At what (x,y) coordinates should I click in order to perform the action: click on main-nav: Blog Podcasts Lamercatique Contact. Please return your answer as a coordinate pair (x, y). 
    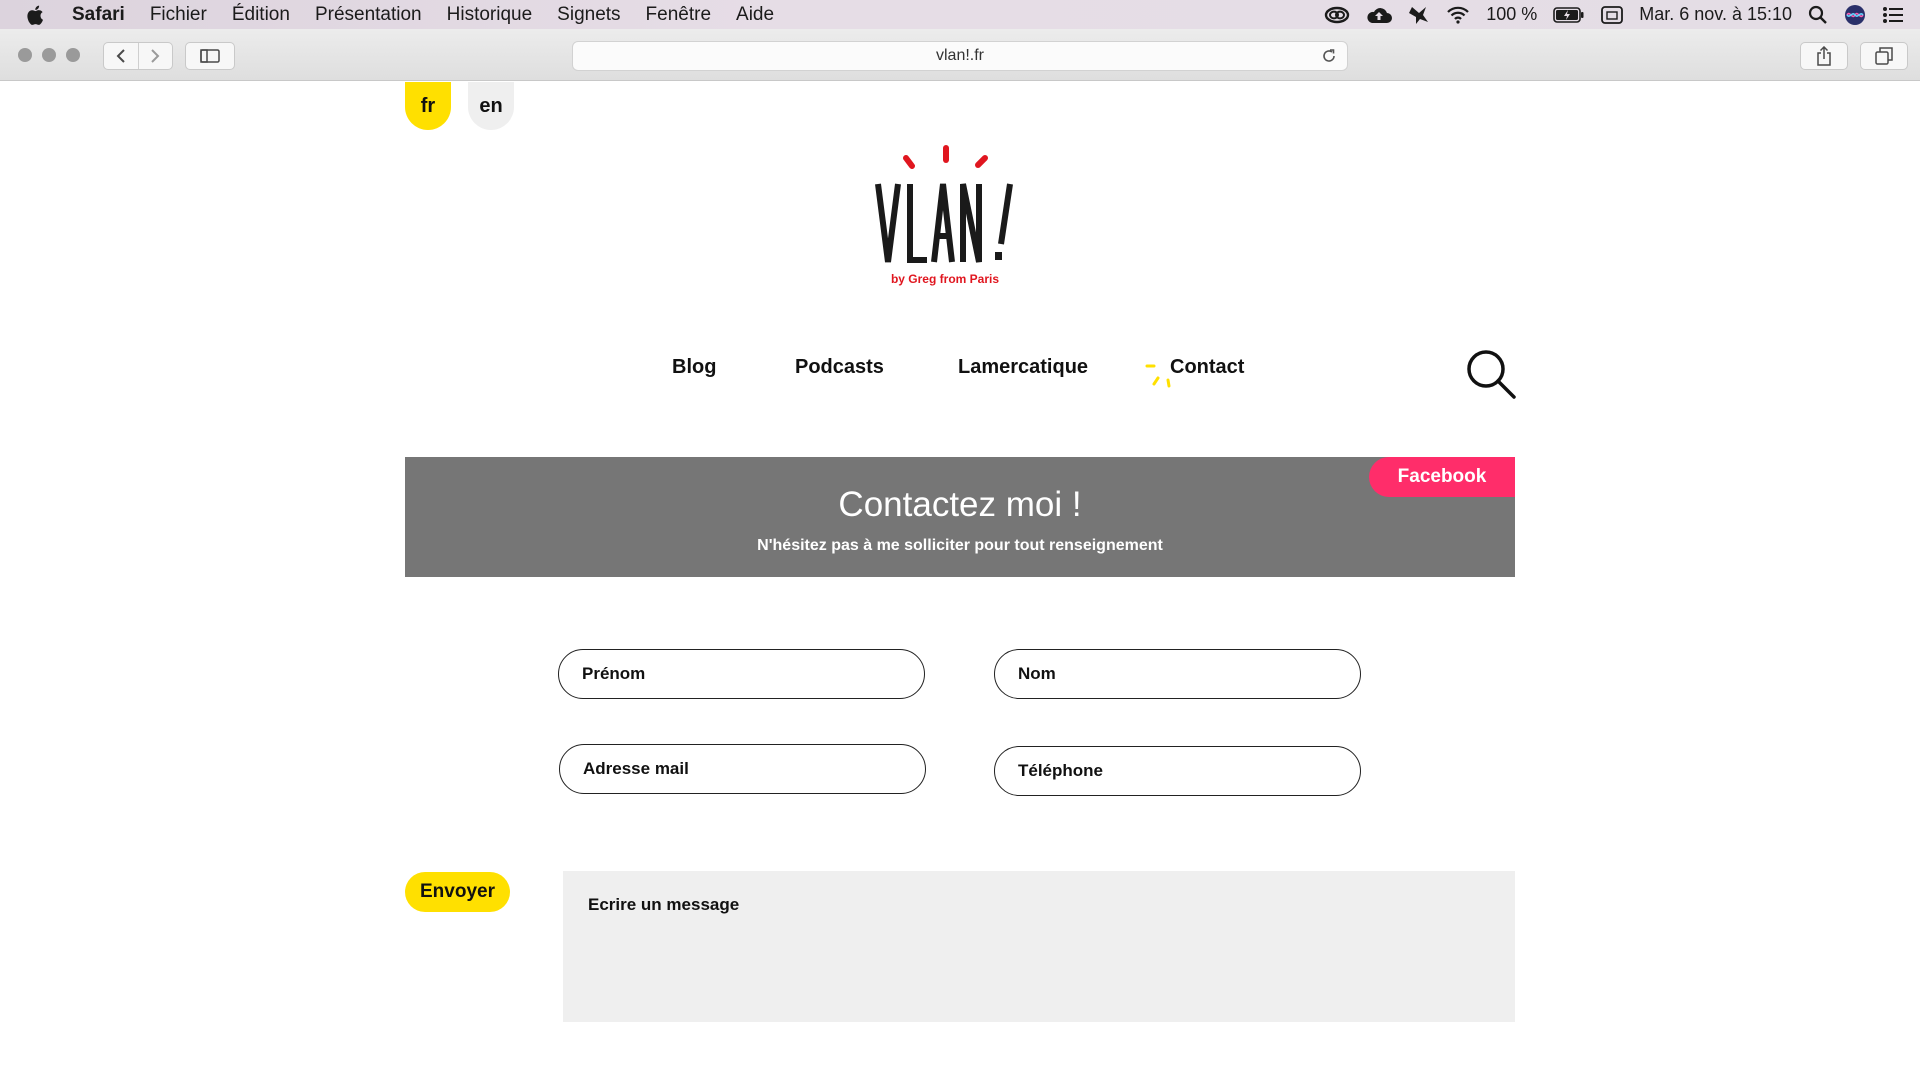
    Looking at the image, I should click on (960, 376).